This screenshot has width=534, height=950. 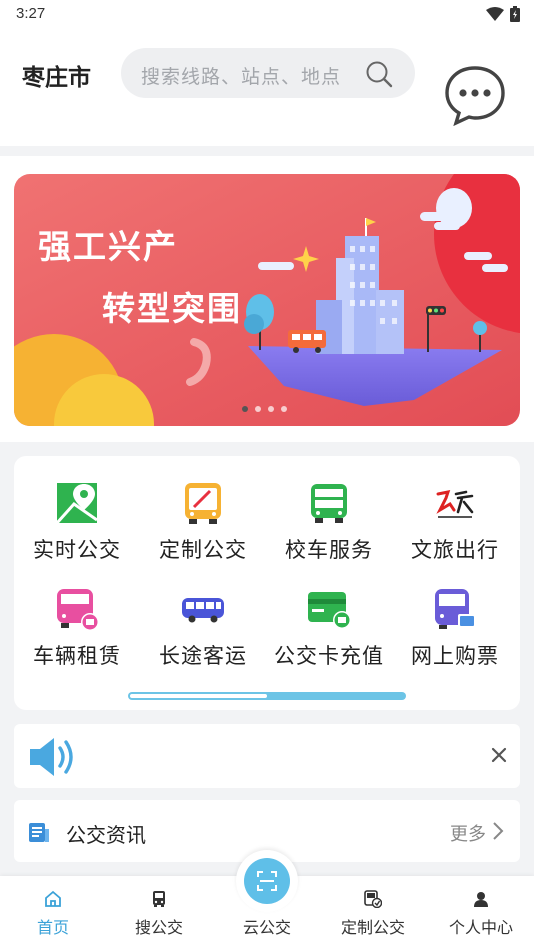 I want to click on service-label: 实时公交, so click(x=77, y=550).